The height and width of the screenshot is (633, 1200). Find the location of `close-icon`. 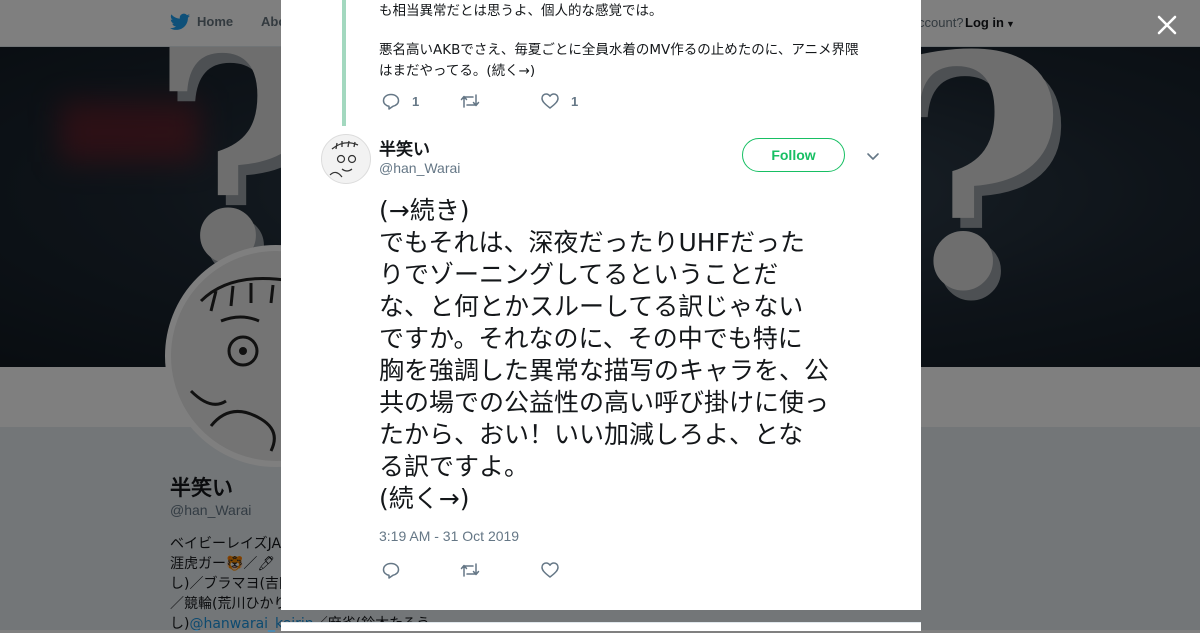

close-icon is located at coordinates (1167, 25).